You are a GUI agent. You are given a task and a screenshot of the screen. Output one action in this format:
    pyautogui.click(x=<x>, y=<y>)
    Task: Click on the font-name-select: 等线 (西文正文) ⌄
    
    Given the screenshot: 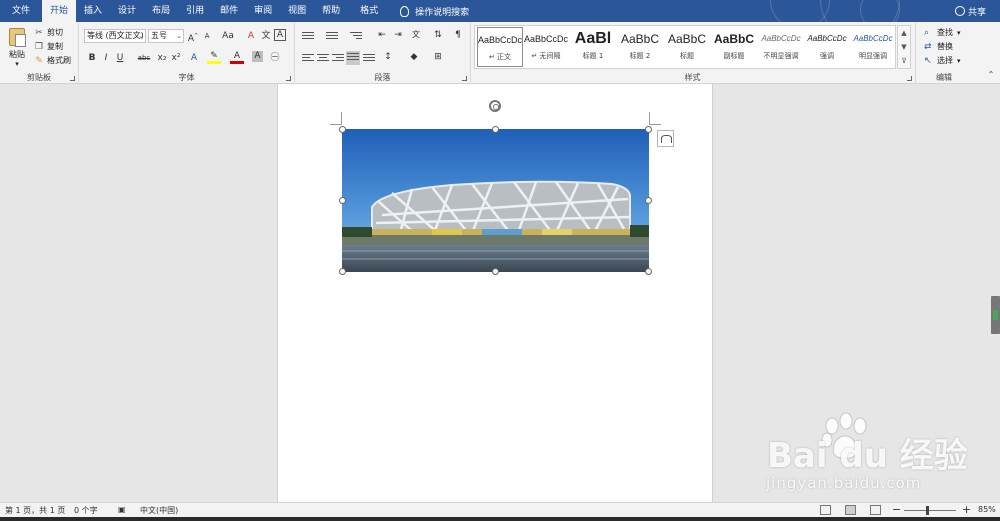 What is the action you would take?
    pyautogui.click(x=115, y=36)
    